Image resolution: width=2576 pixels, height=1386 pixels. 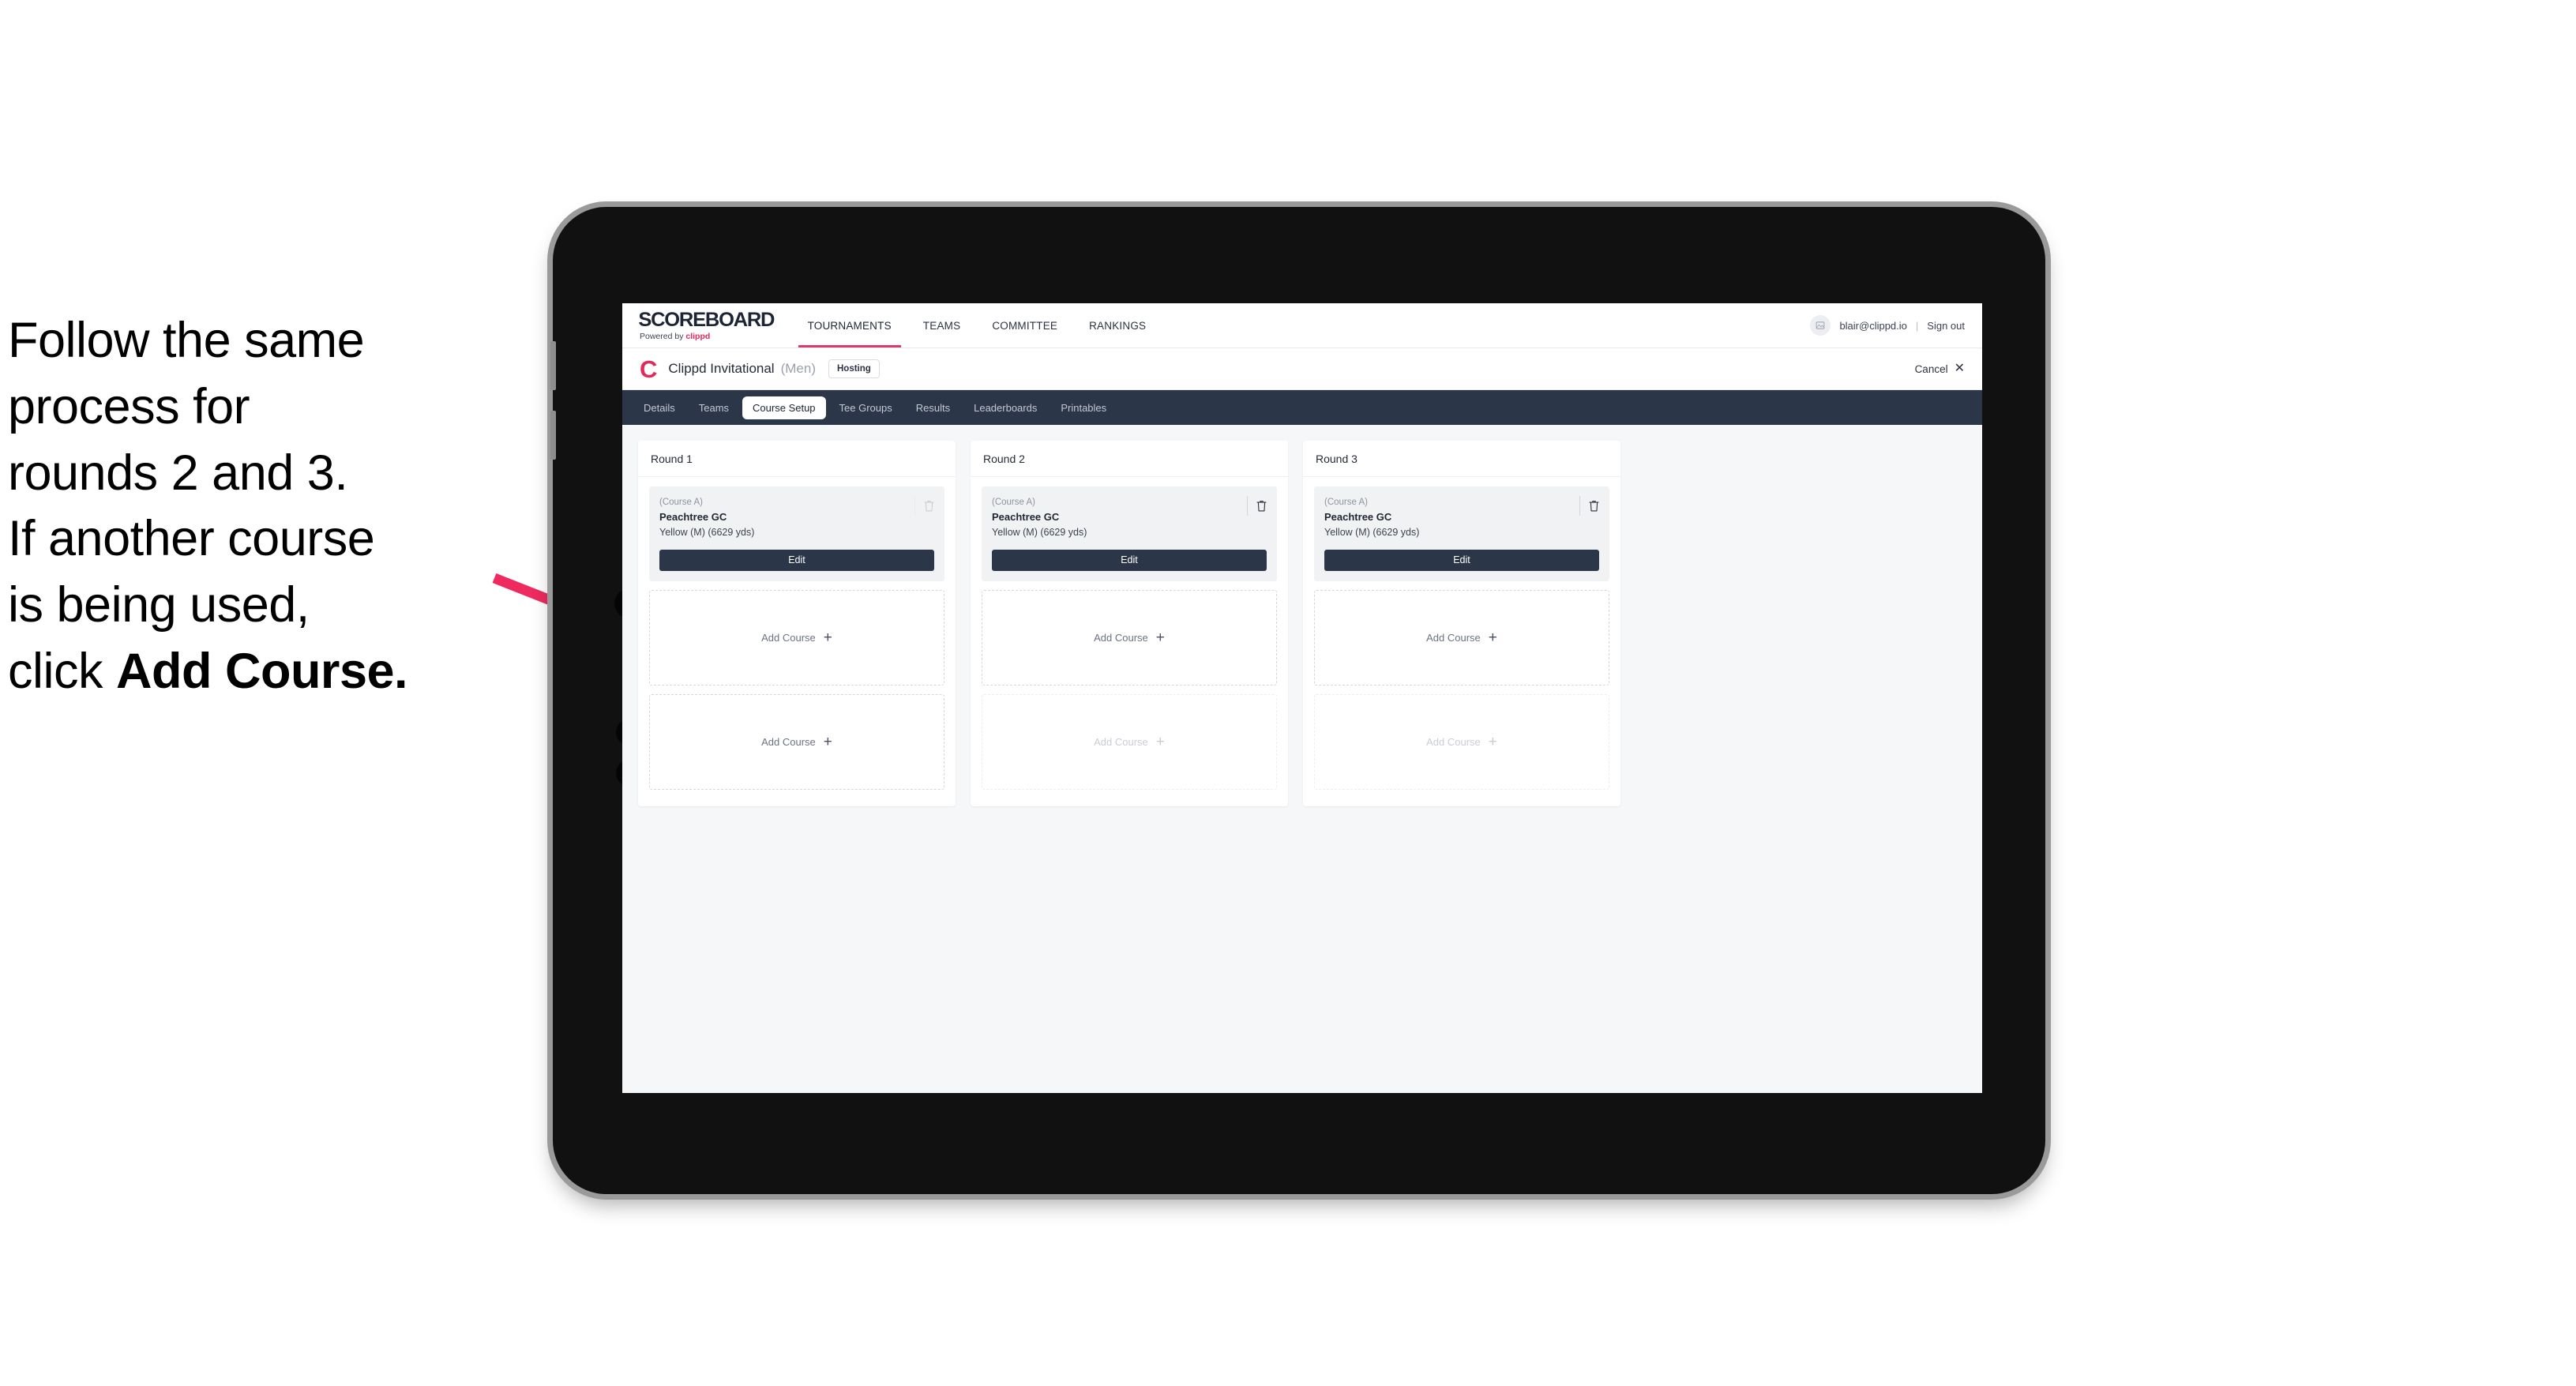 What do you see at coordinates (178, 473) in the screenshot?
I see `annotation-line-3: rounds 2 and 3.` at bounding box center [178, 473].